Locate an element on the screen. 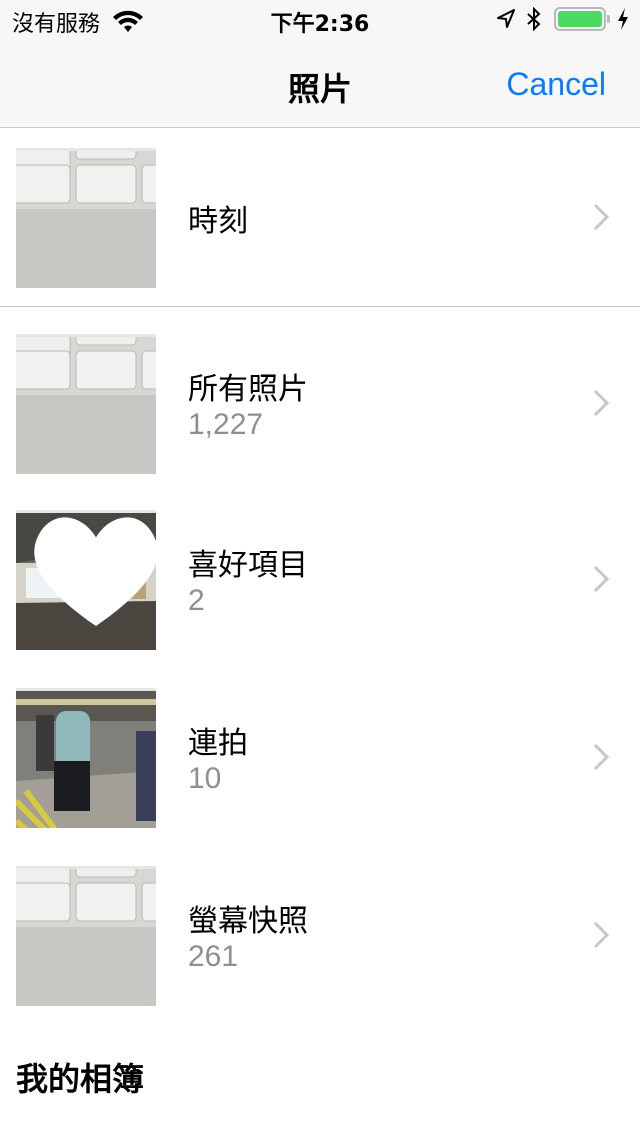 The width and height of the screenshot is (640, 1136). navigation-bar: 照片 Cancel is located at coordinates (320, 84).